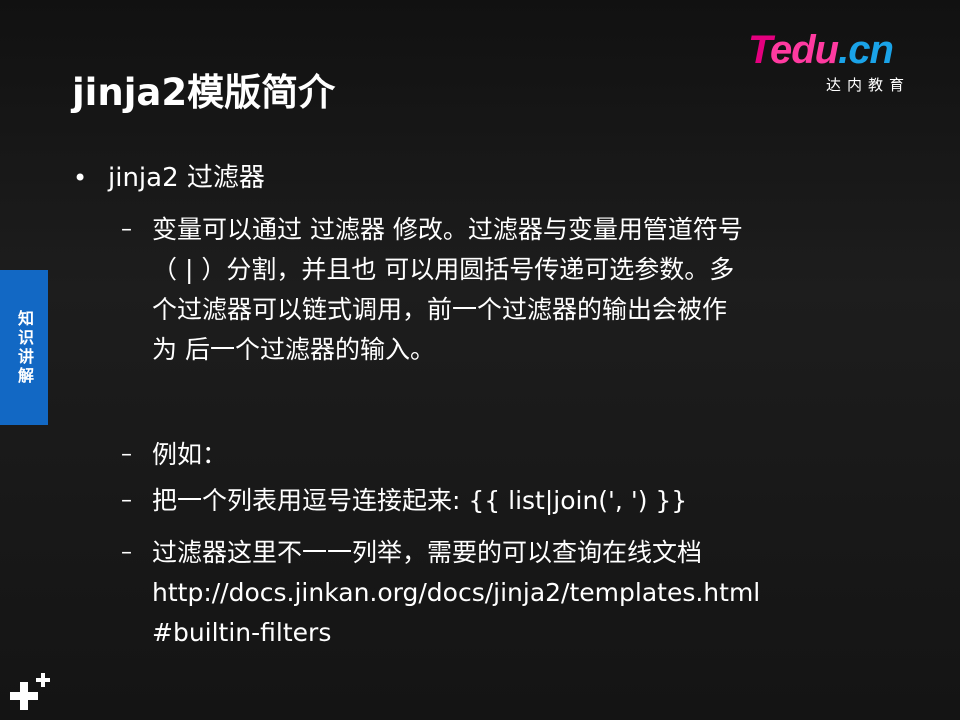  I want to click on side-tab-label: 知识讲解, so click(24, 347).